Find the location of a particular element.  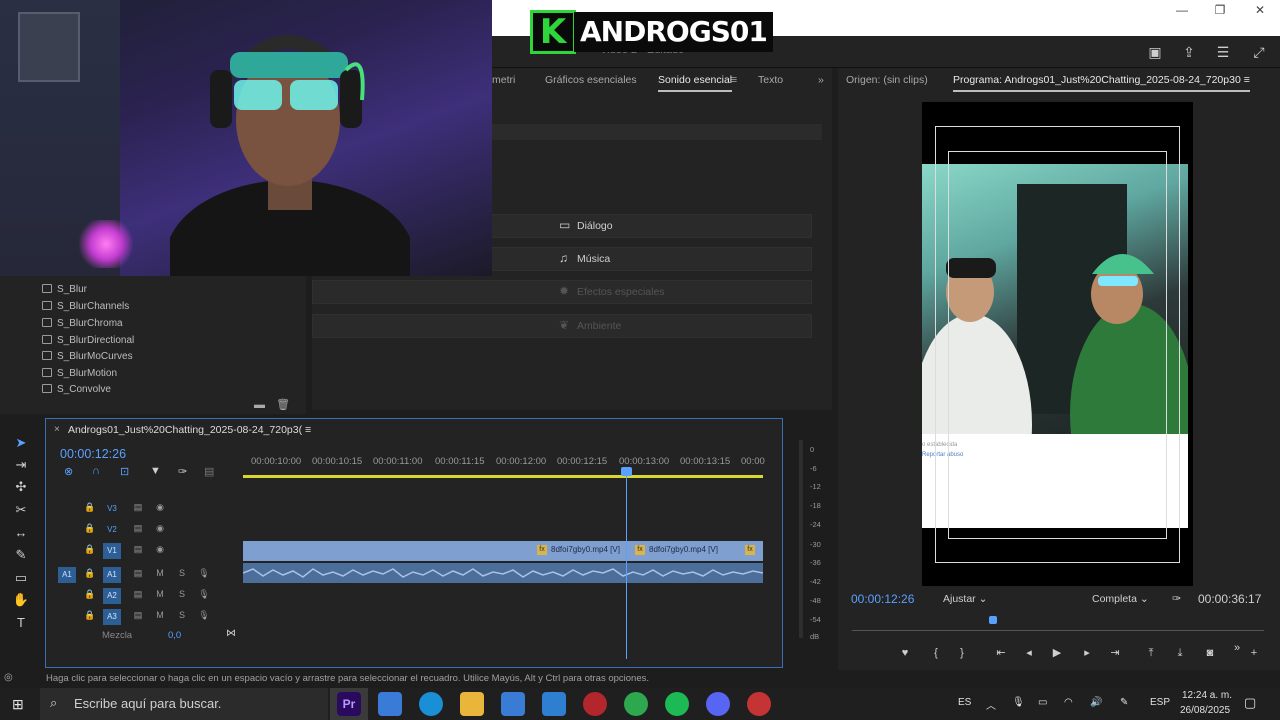

trash-icon: 🗑 is located at coordinates (283, 405).